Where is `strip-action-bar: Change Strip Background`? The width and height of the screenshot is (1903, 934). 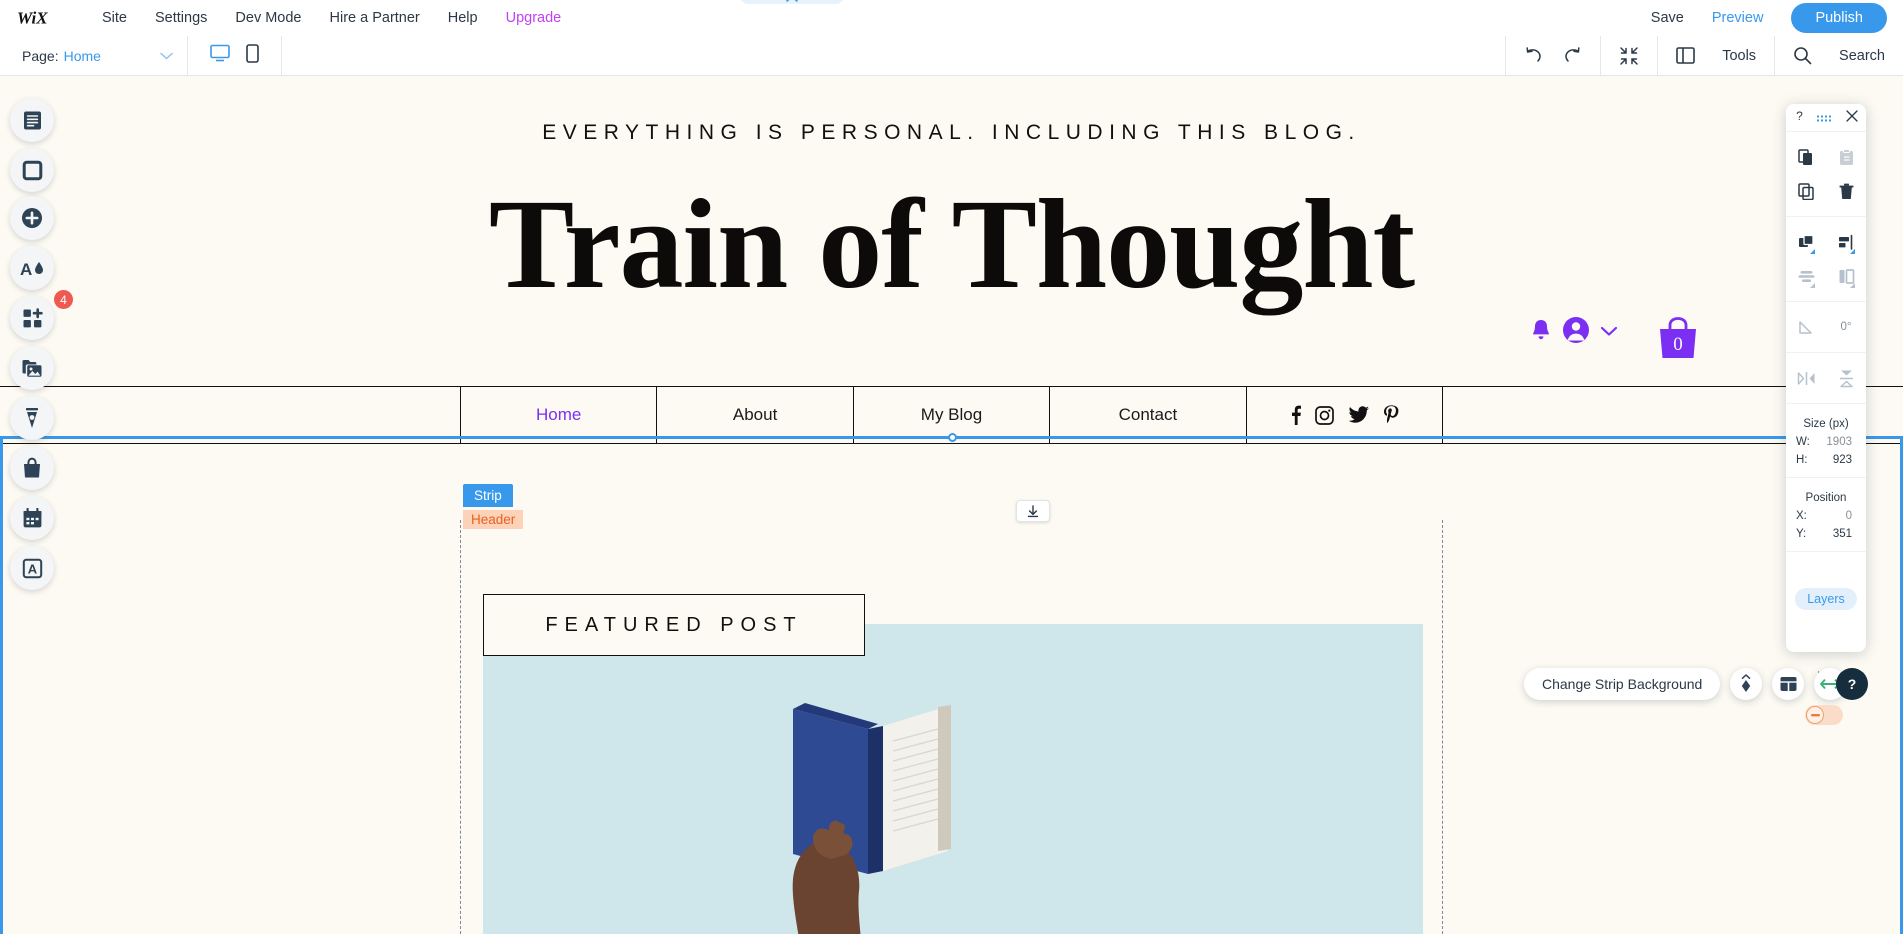 strip-action-bar: Change Strip Background is located at coordinates (1685, 684).